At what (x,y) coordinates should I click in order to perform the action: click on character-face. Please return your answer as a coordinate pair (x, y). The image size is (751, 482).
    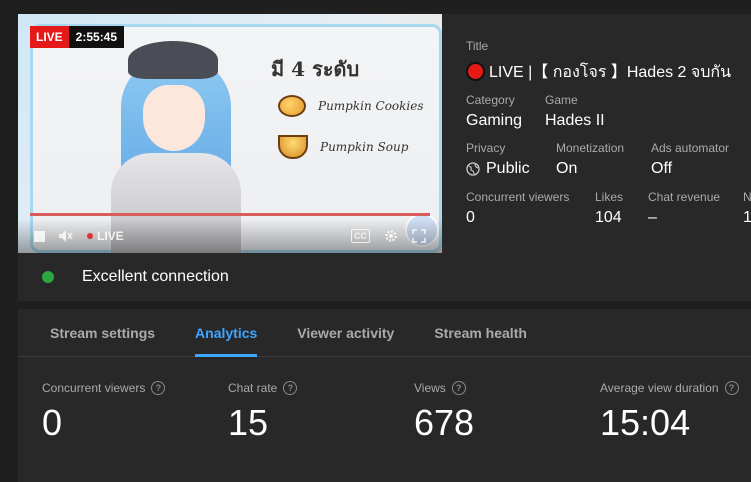
    Looking at the image, I should click on (174, 118).